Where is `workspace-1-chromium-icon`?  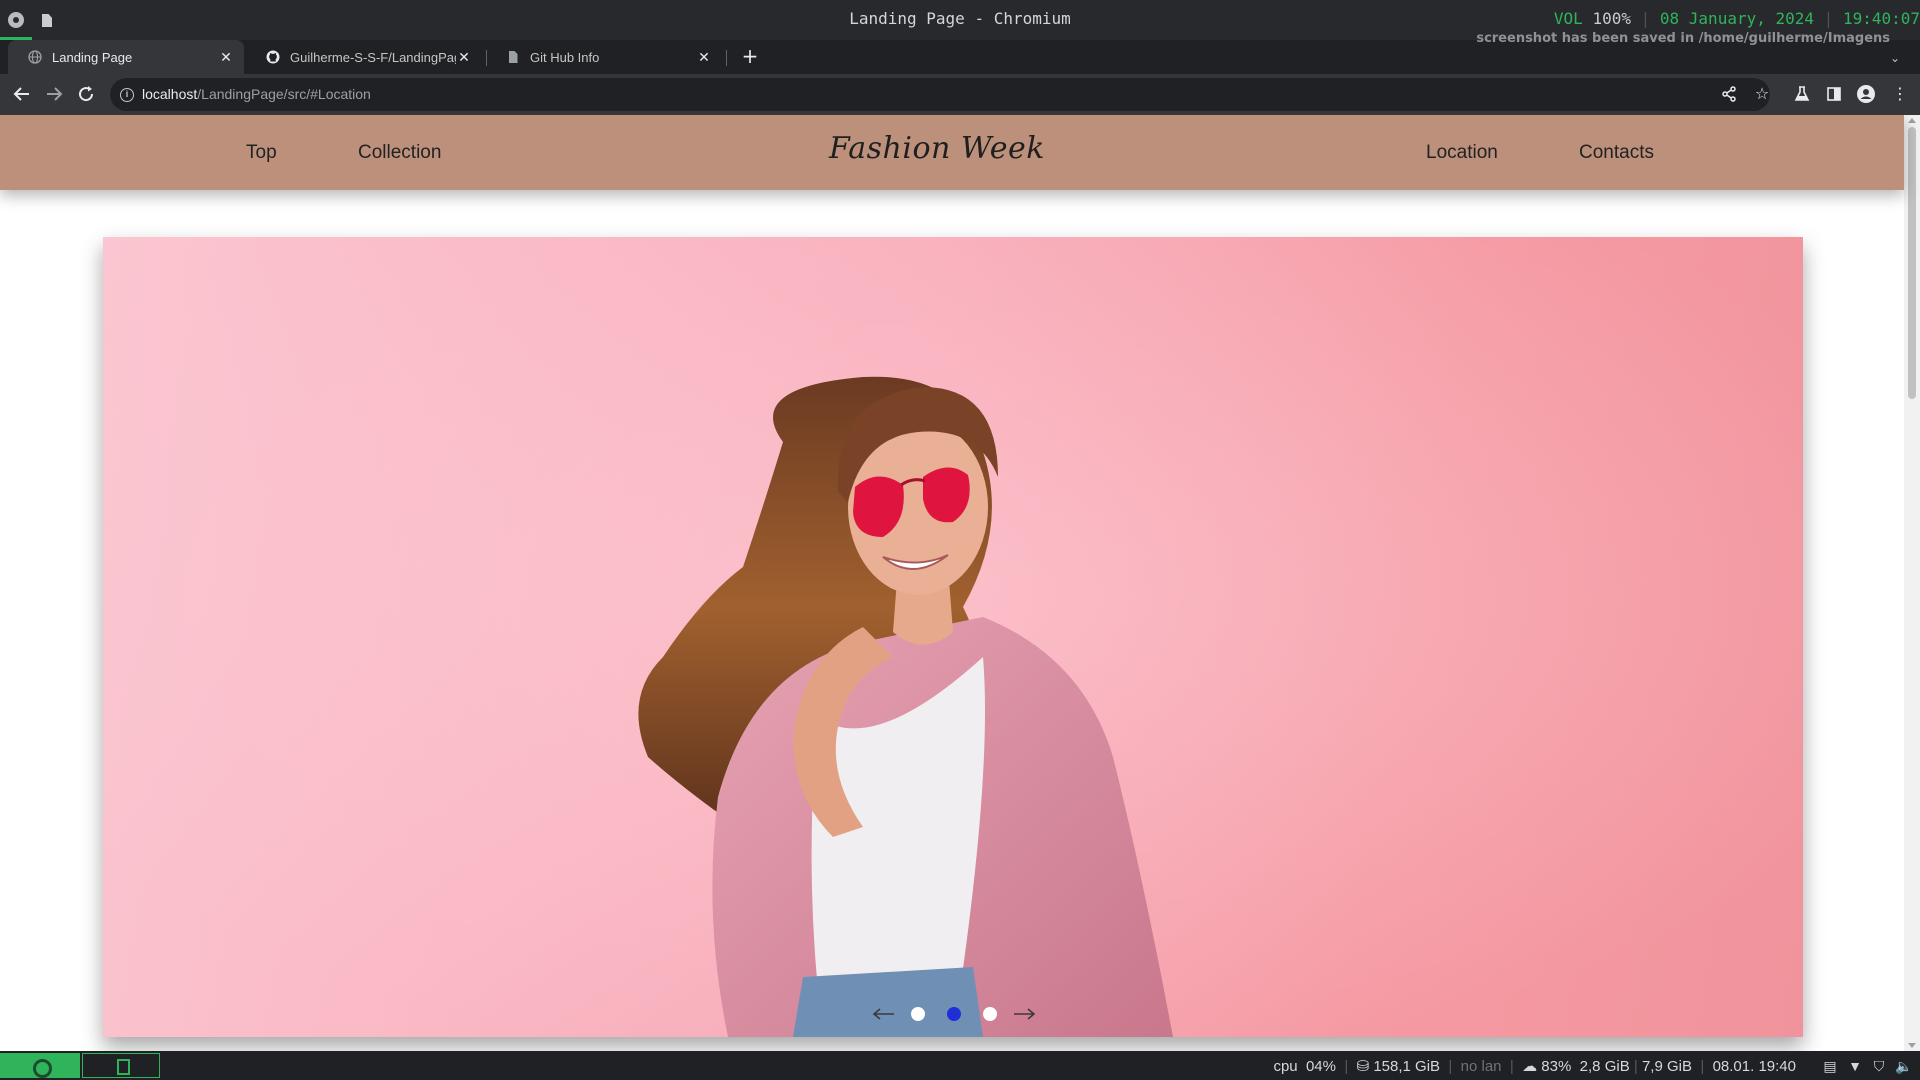
workspace-1-chromium-icon is located at coordinates (40, 1065).